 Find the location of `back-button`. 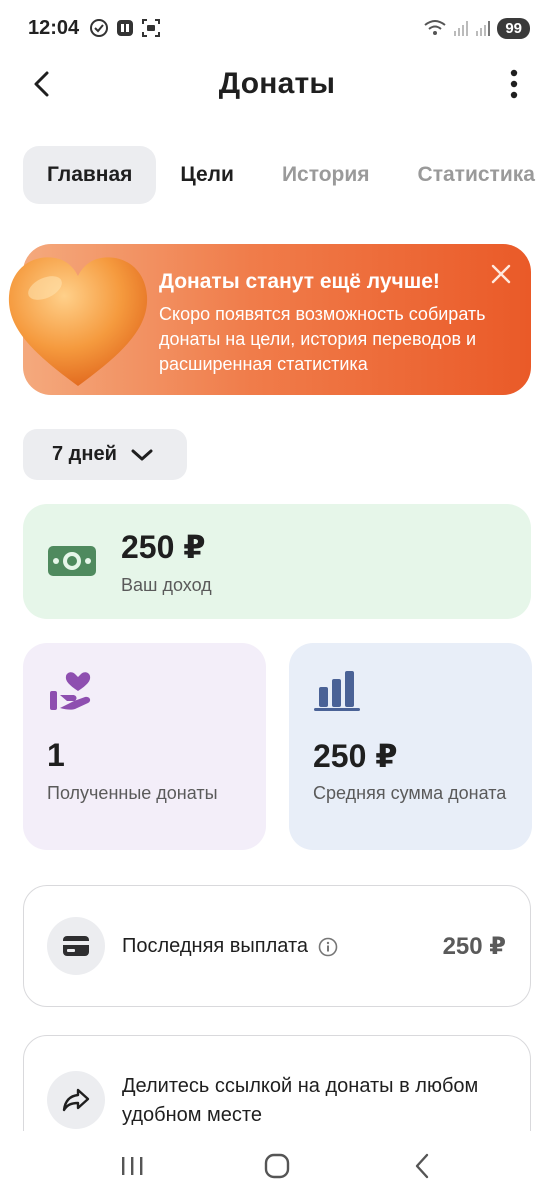

back-button is located at coordinates (42, 84).